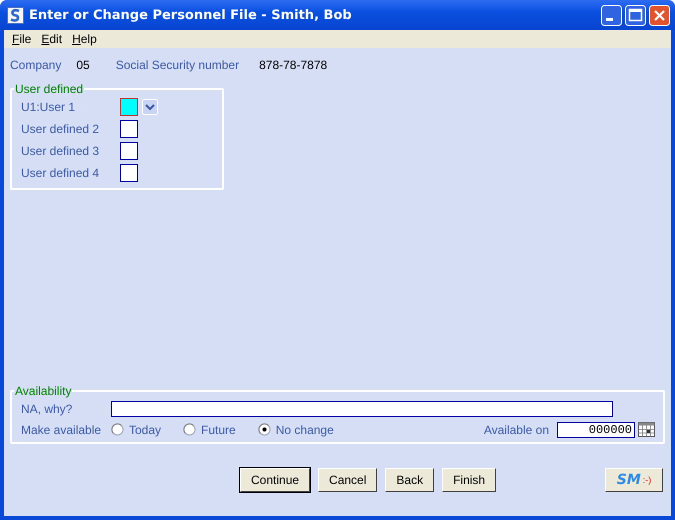 This screenshot has width=675, height=520. Describe the element at coordinates (36, 65) in the screenshot. I see `company-label: Company` at that location.